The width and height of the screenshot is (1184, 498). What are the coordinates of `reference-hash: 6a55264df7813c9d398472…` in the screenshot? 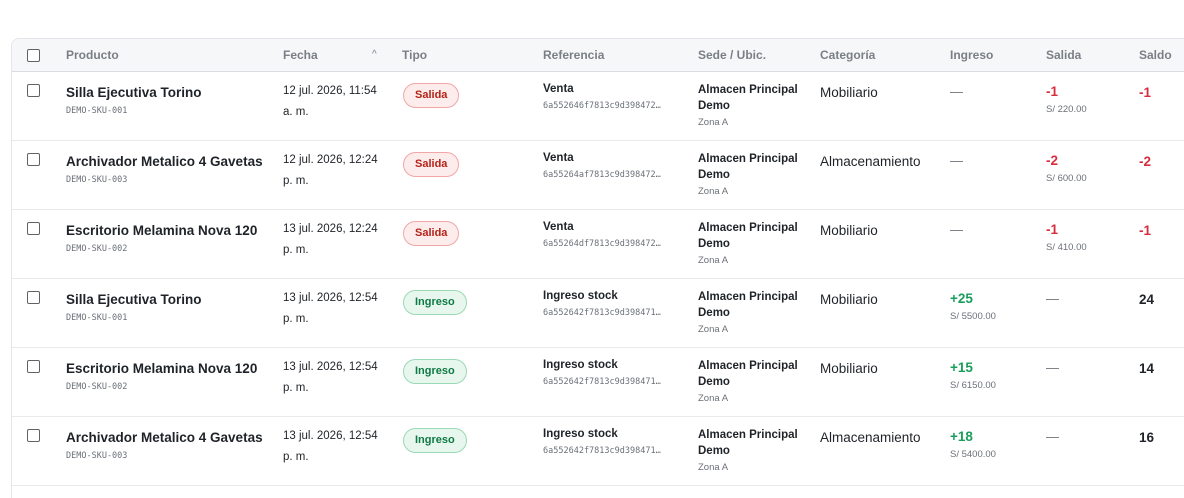 It's located at (602, 244).